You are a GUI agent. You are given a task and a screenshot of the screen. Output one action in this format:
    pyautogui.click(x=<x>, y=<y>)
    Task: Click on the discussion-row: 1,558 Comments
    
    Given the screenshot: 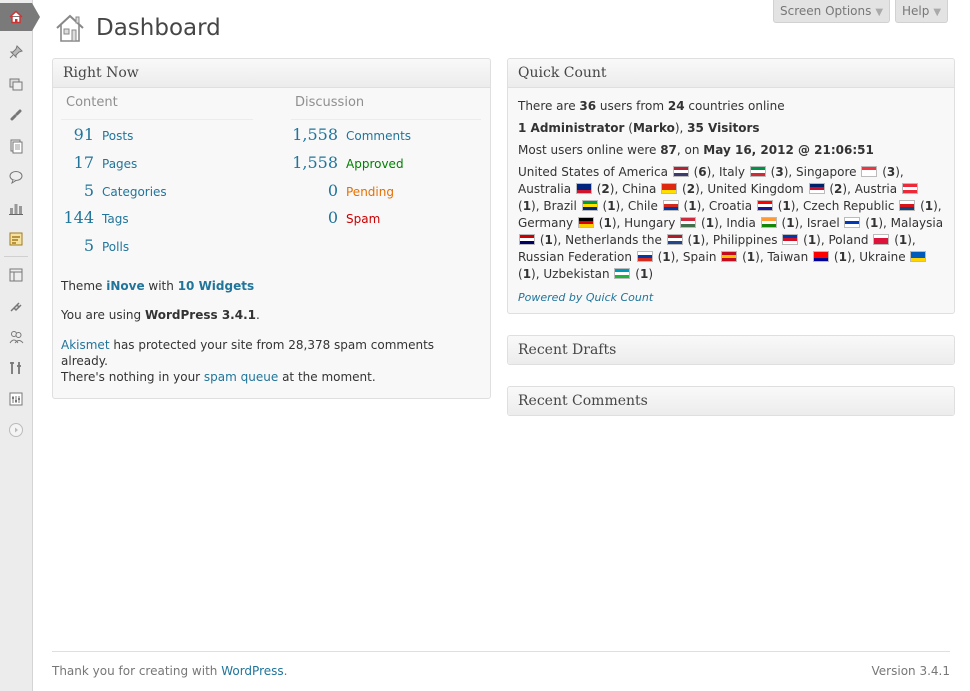 What is the action you would take?
    pyautogui.click(x=349, y=134)
    